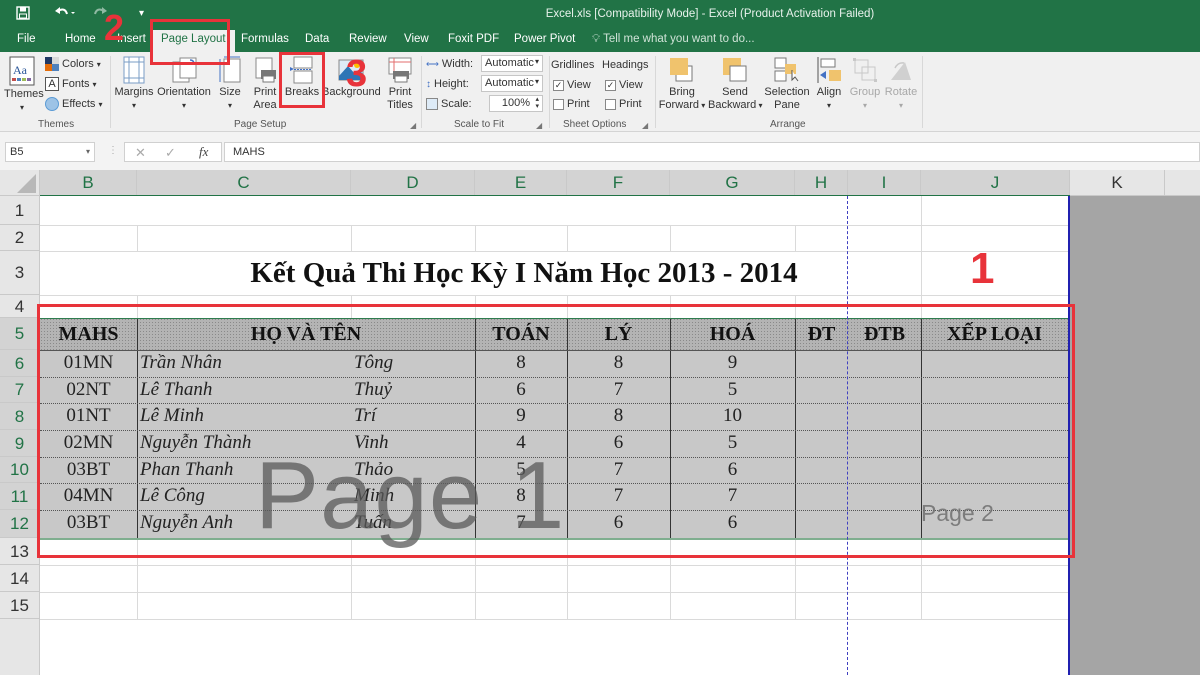  Describe the element at coordinates (512, 63) in the screenshot. I see `width-dropdown: Automatic ▾` at that location.